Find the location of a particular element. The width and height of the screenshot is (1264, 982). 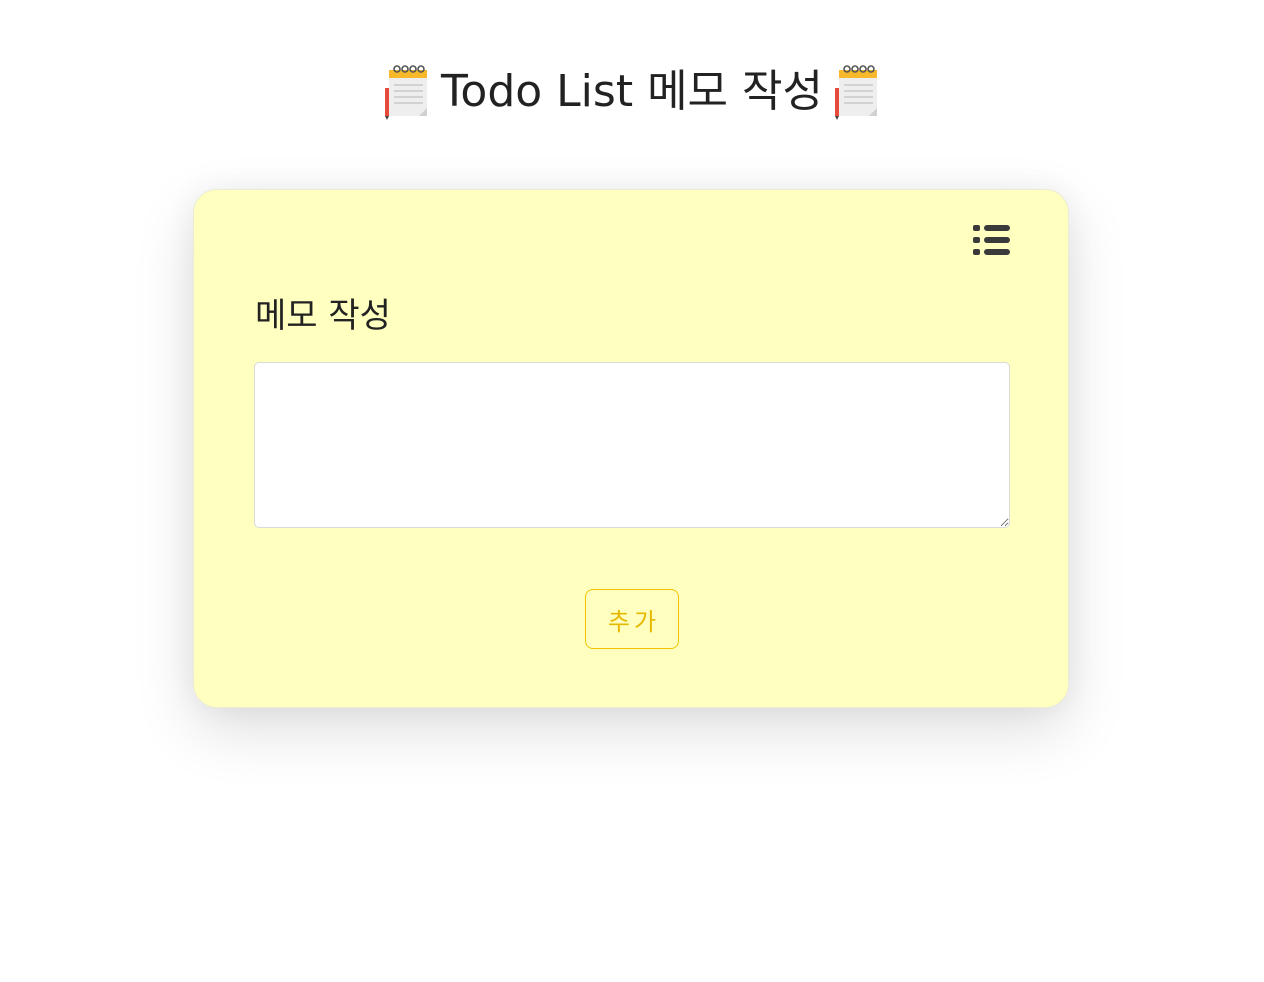

page-title-text: Todo List 메모 작성 is located at coordinates (632, 91).